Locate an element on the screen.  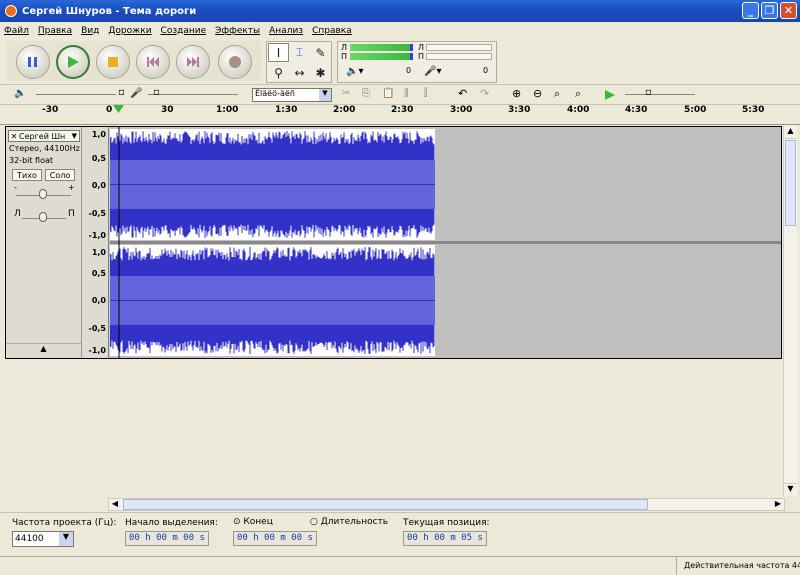
audio-position-time: 00 h 00 m 05 s is located at coordinates (445, 538).